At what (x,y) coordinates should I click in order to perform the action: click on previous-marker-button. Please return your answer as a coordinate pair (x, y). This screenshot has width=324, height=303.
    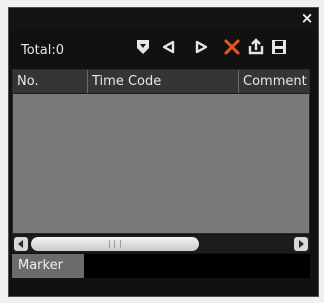
    Looking at the image, I should click on (169, 47).